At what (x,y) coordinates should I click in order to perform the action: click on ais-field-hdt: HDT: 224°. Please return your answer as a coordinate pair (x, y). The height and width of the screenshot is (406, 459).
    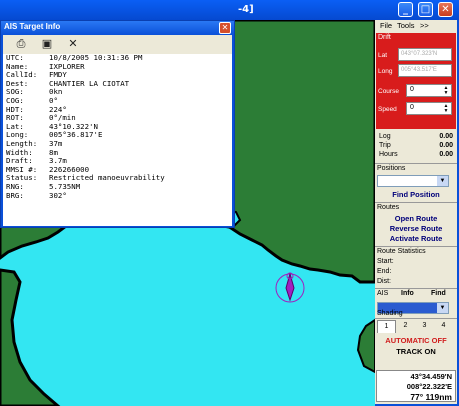
    Looking at the image, I should click on (36, 109).